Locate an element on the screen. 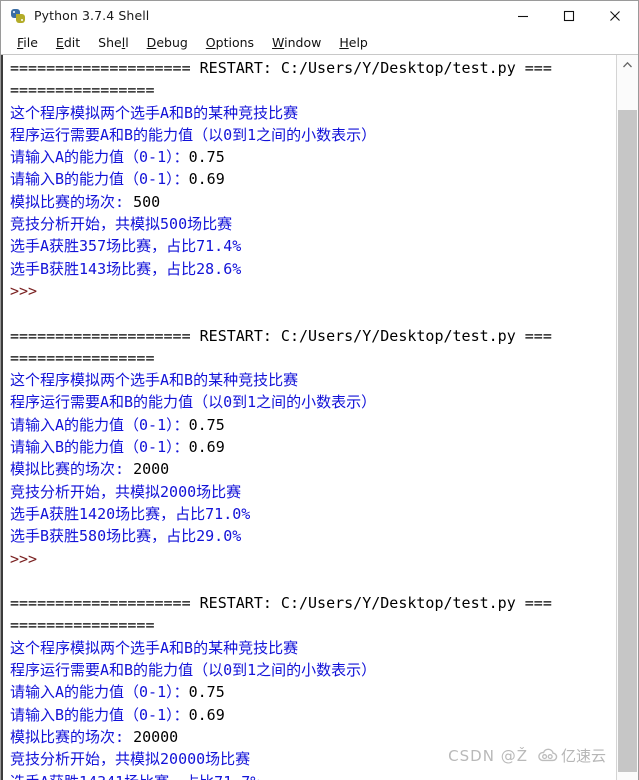  shell-line-text: 竞技分析开始，共模拟500场比赛 is located at coordinates (121, 224).